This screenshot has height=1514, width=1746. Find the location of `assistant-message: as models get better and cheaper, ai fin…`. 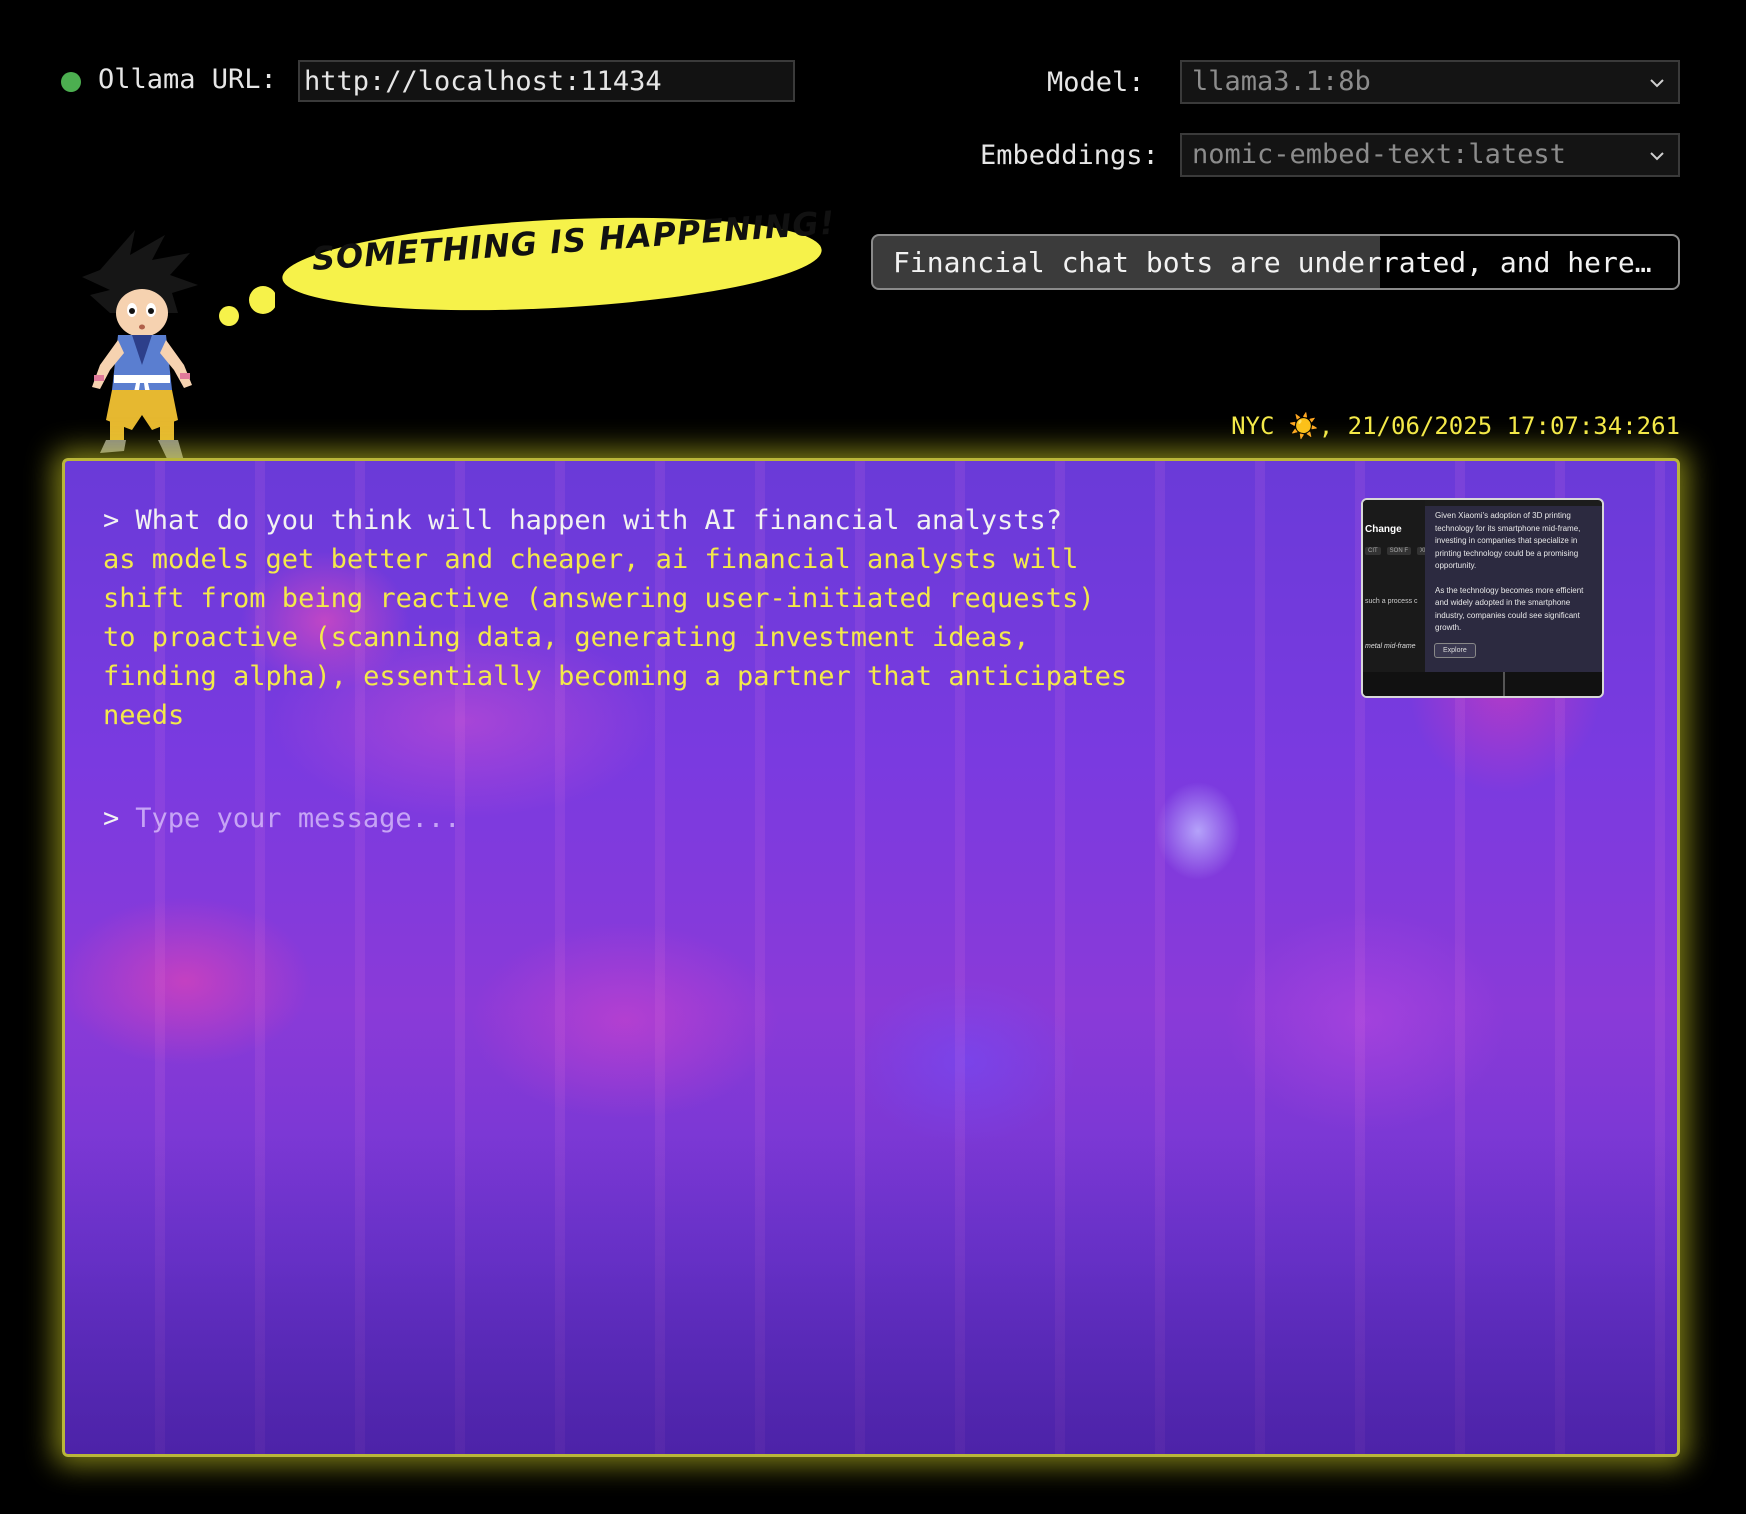

assistant-message: as models get better and cheaper, ai fin… is located at coordinates (615, 637).